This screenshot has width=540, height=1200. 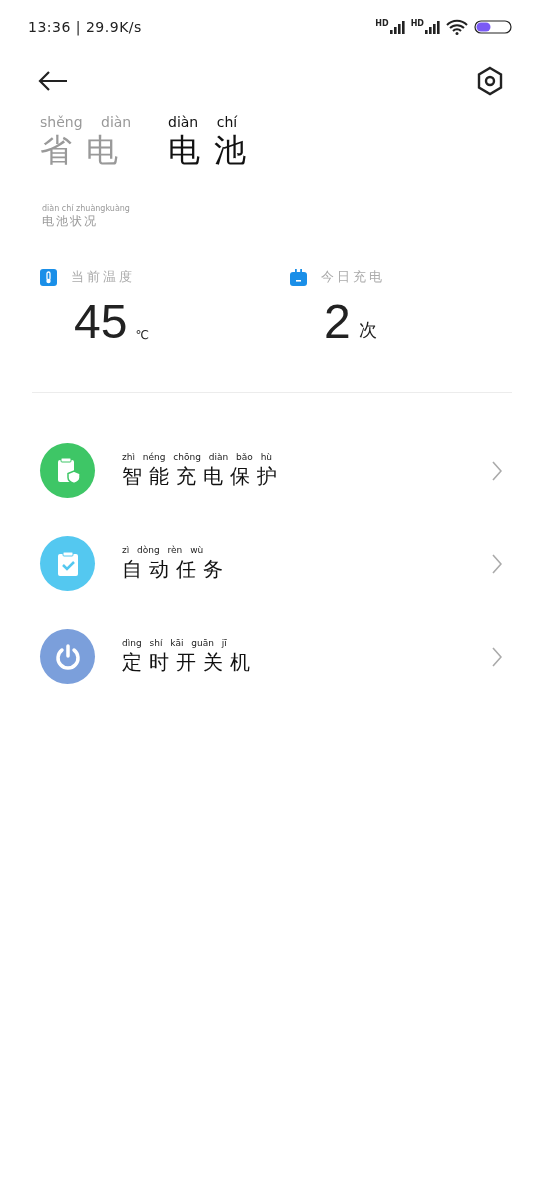 I want to click on stat-label: 当前温度, so click(x=103, y=277).